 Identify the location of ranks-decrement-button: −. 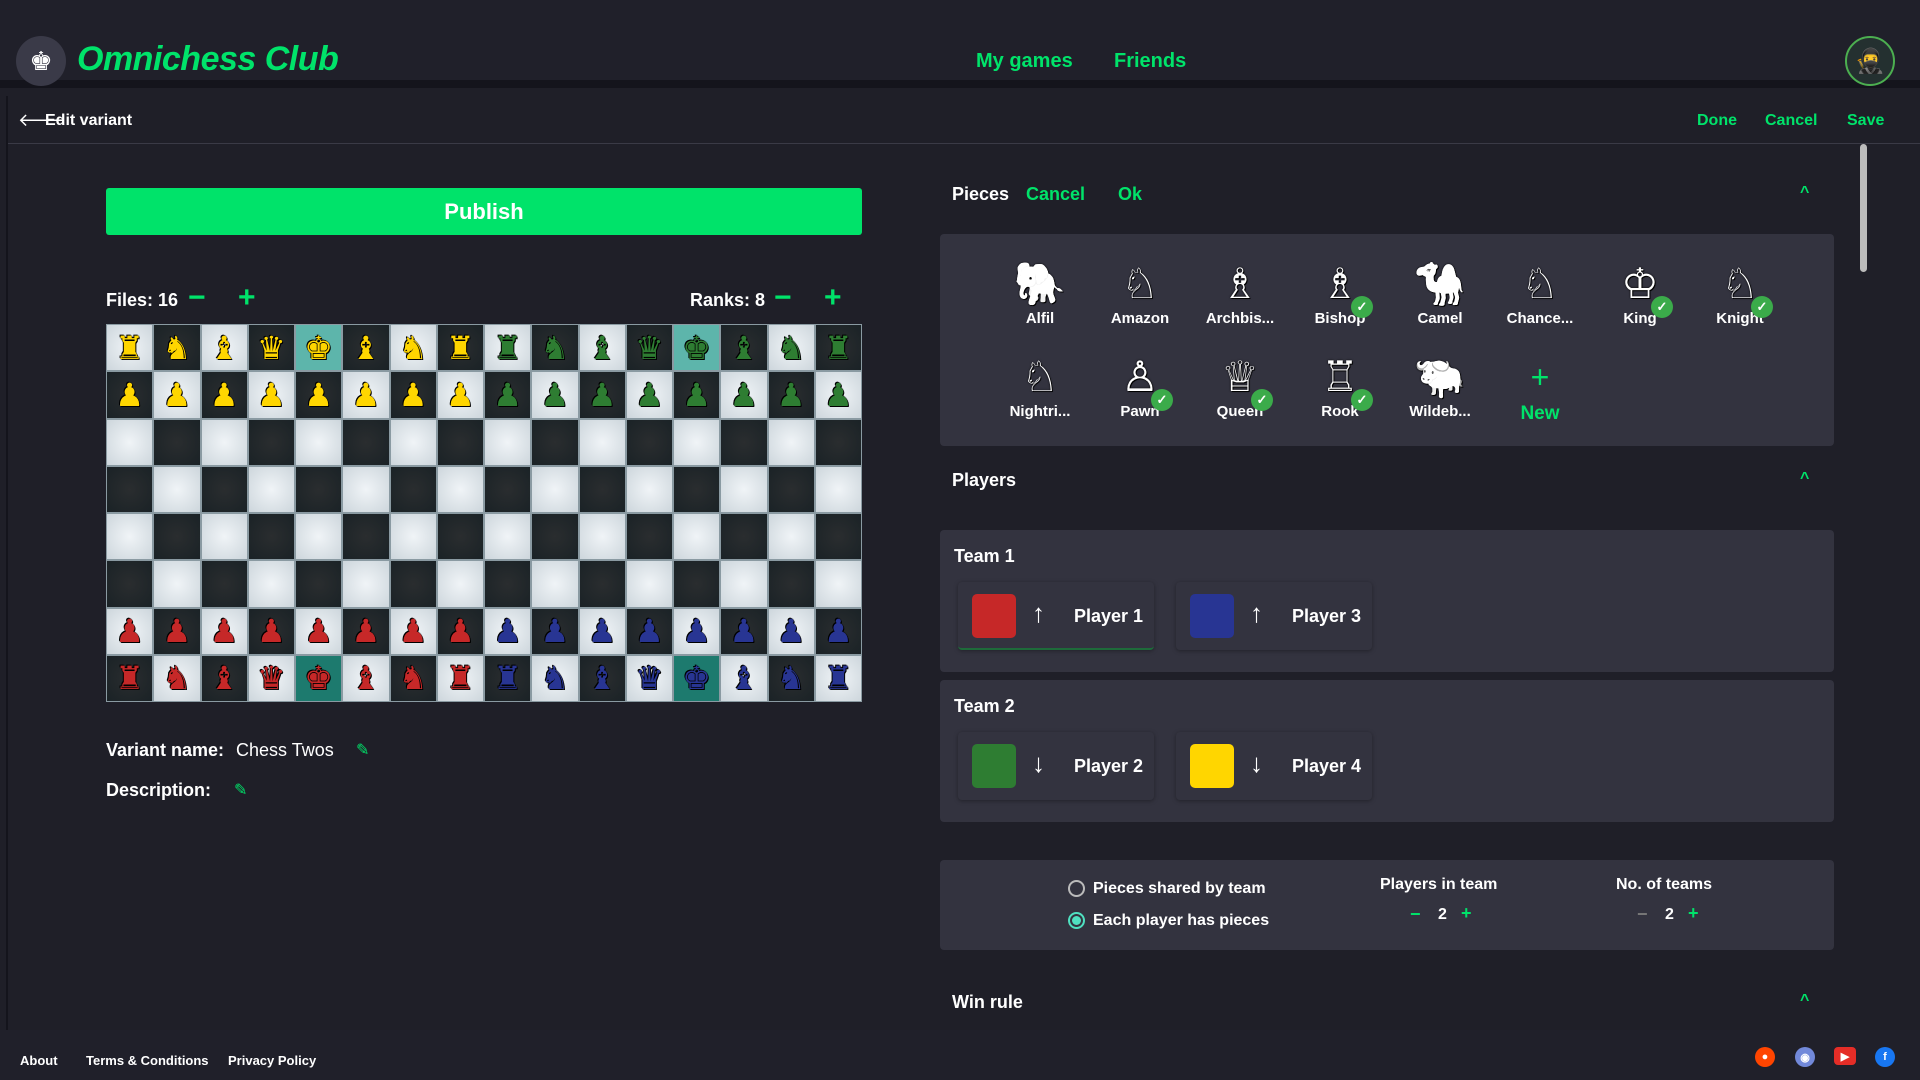
(783, 298).